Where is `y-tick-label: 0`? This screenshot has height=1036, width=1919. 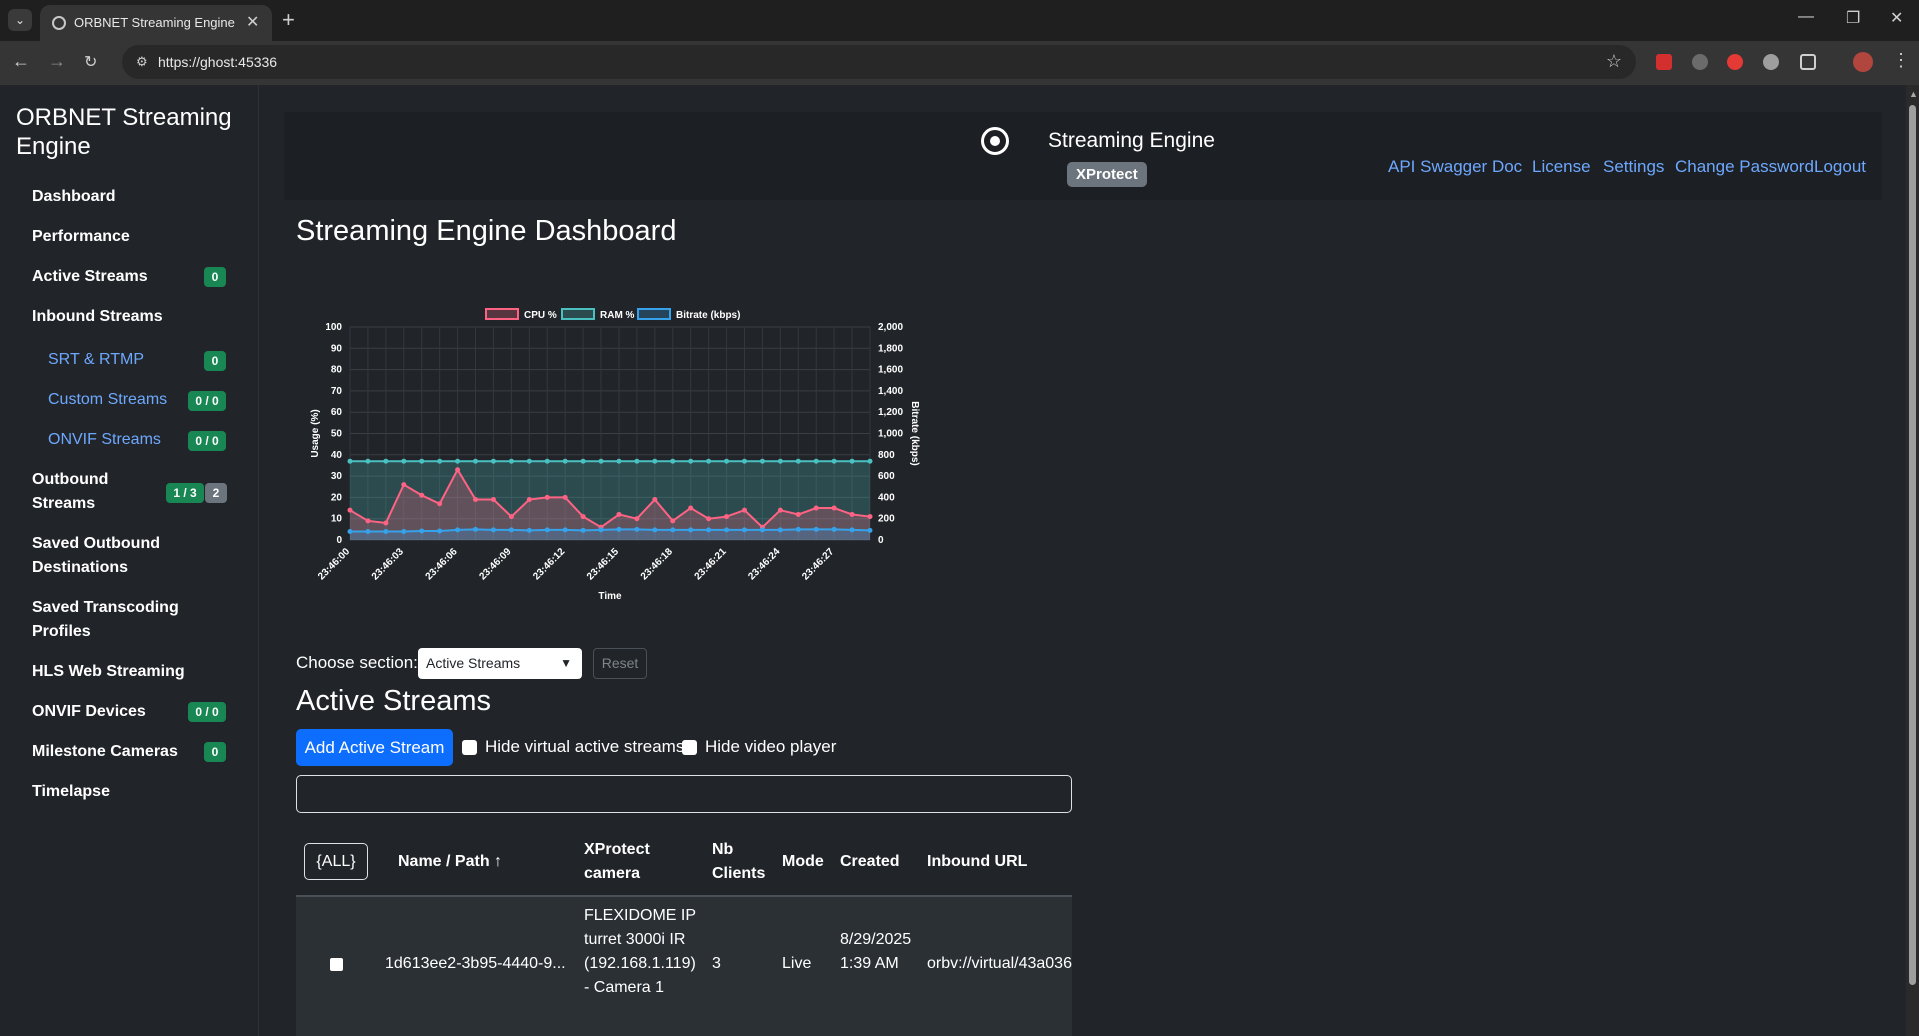
y-tick-label: 0 is located at coordinates (339, 540).